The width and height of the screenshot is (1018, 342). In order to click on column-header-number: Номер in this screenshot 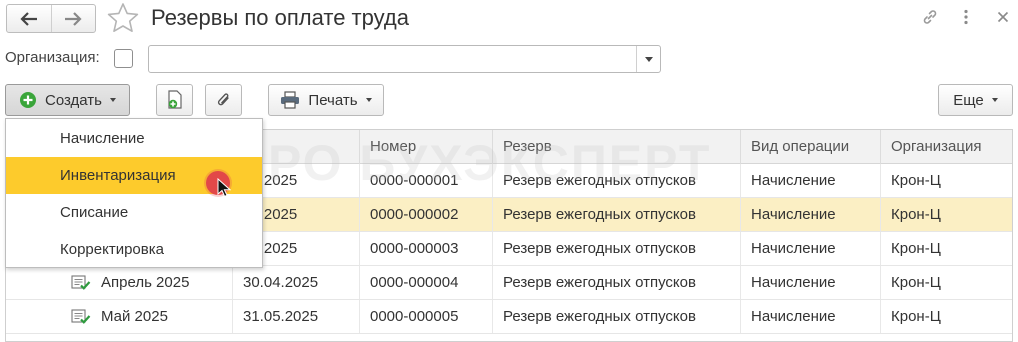, I will do `click(425, 147)`.